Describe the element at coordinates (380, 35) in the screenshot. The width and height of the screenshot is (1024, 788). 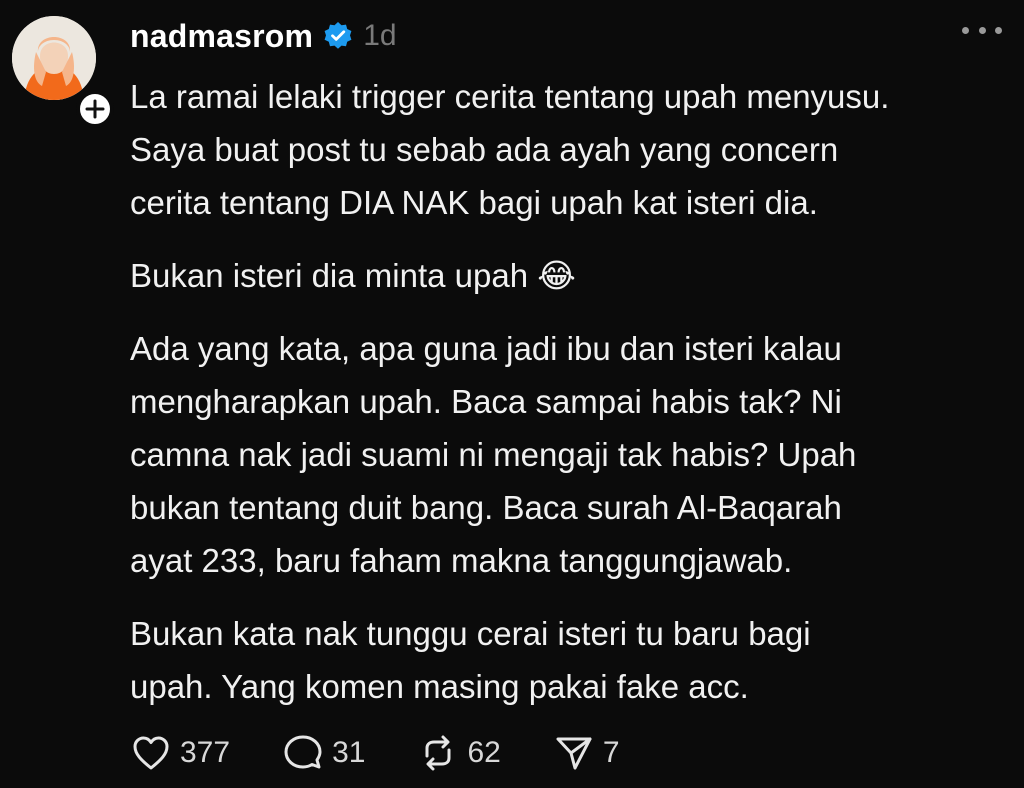
I see `post-timestamp: 1d` at that location.